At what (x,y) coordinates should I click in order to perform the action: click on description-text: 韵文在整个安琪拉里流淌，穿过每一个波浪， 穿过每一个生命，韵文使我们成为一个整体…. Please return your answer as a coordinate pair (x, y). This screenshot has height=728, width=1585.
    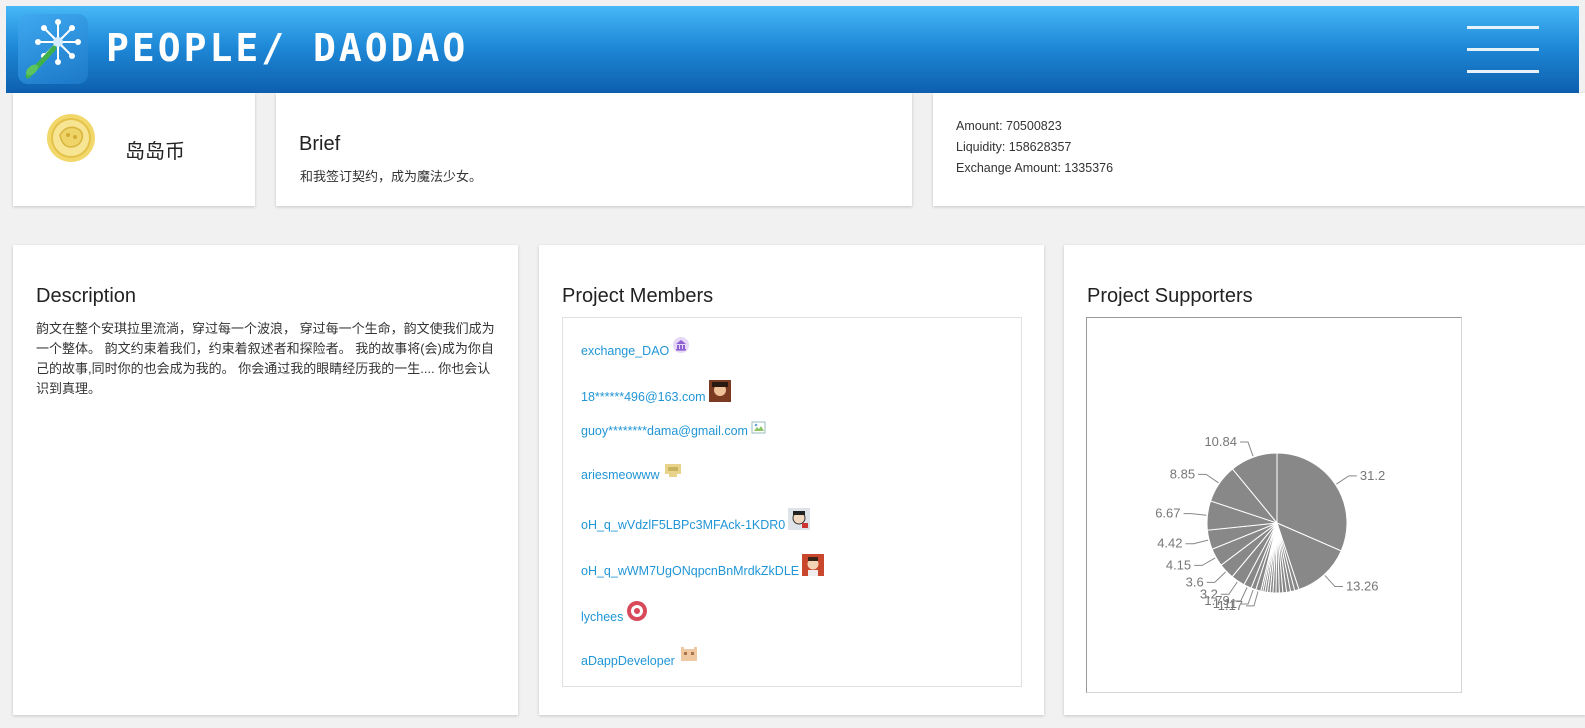
    Looking at the image, I should click on (265, 358).